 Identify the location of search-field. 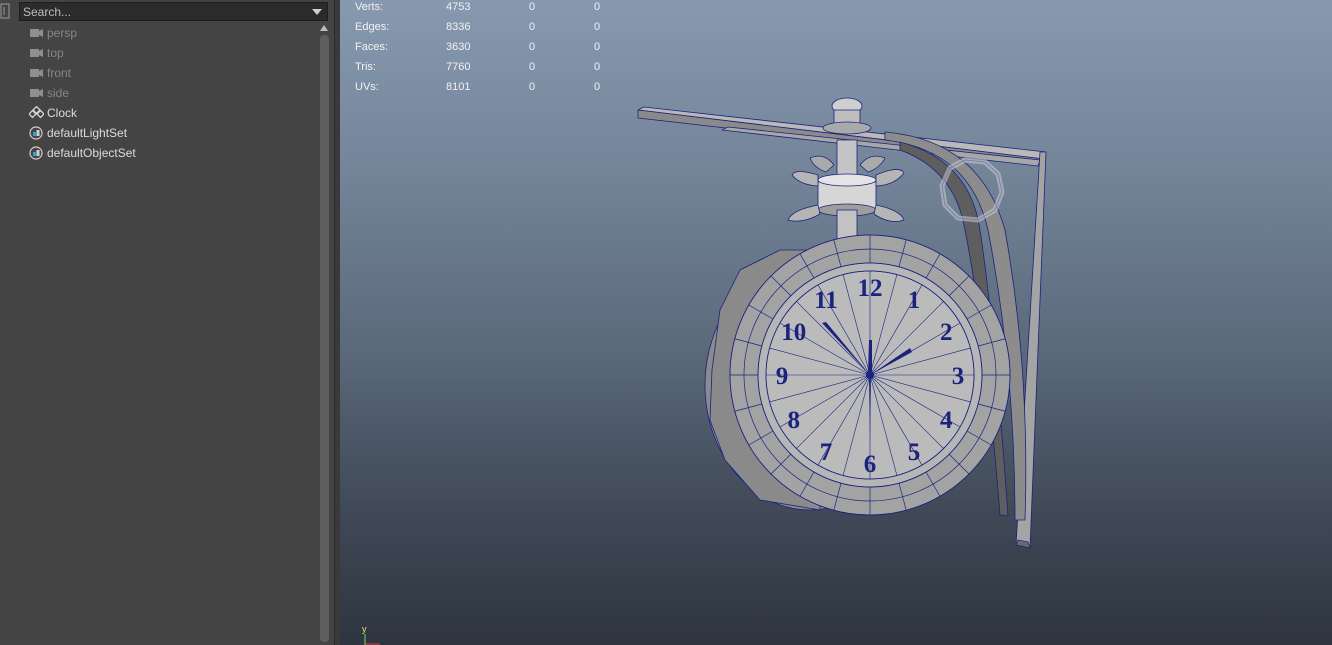
(173, 11).